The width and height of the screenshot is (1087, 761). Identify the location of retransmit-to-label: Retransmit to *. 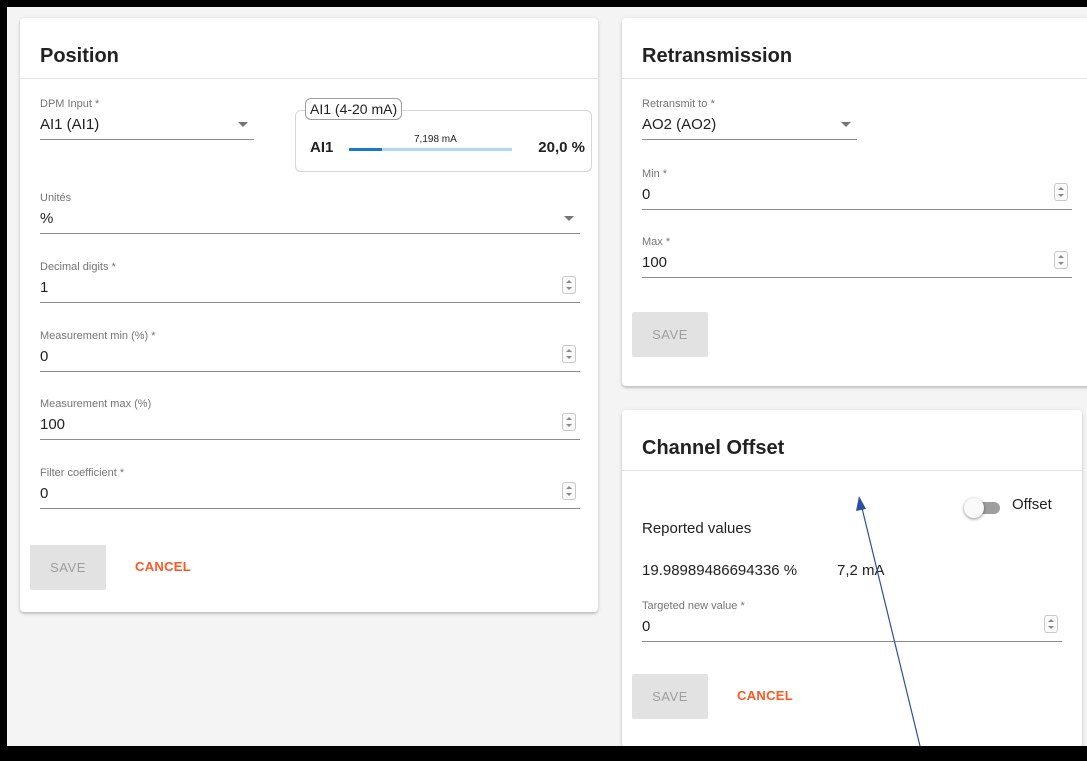
(678, 104).